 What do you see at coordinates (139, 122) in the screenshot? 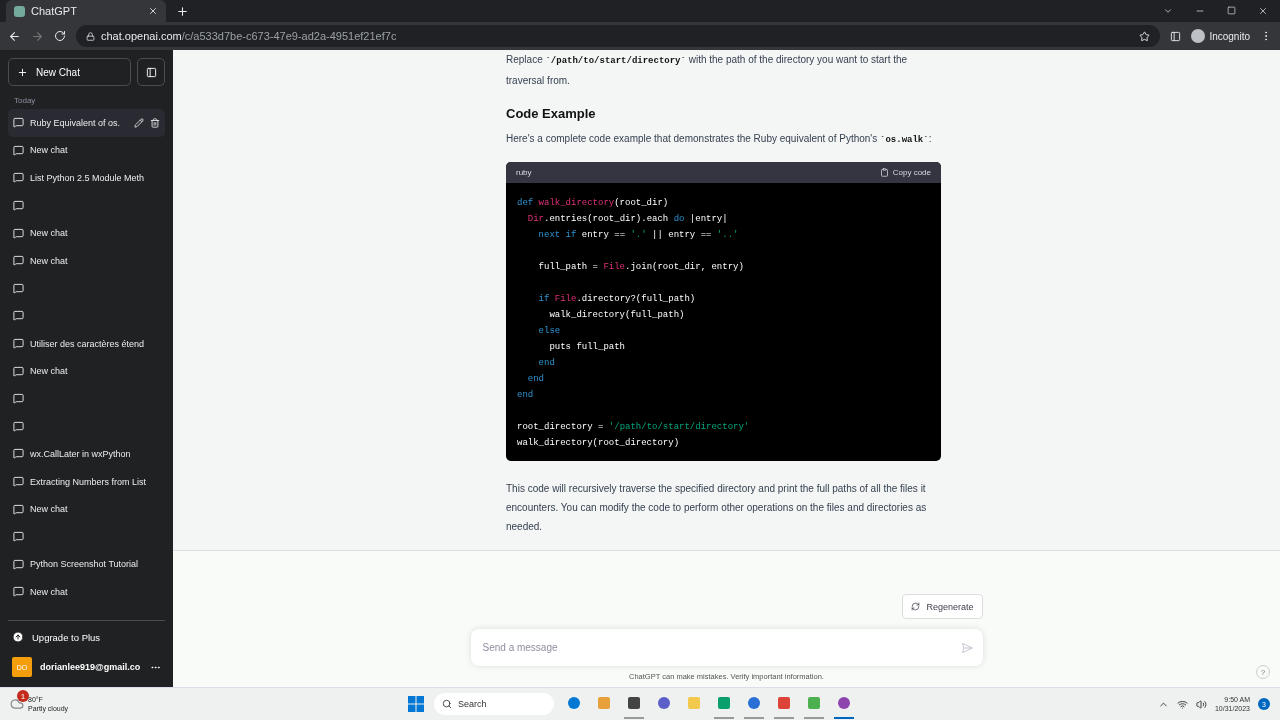
I see `edit-icon` at bounding box center [139, 122].